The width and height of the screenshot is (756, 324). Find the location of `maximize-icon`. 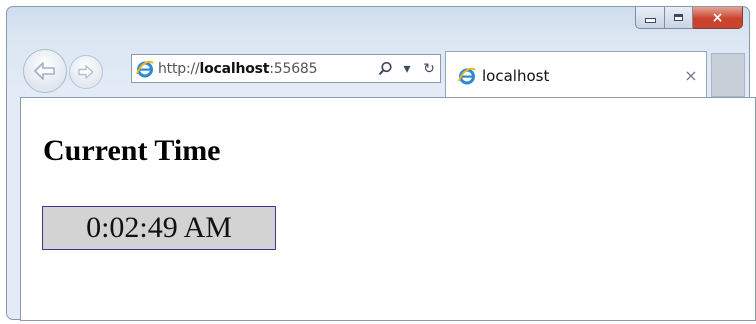

maximize-icon is located at coordinates (678, 17).